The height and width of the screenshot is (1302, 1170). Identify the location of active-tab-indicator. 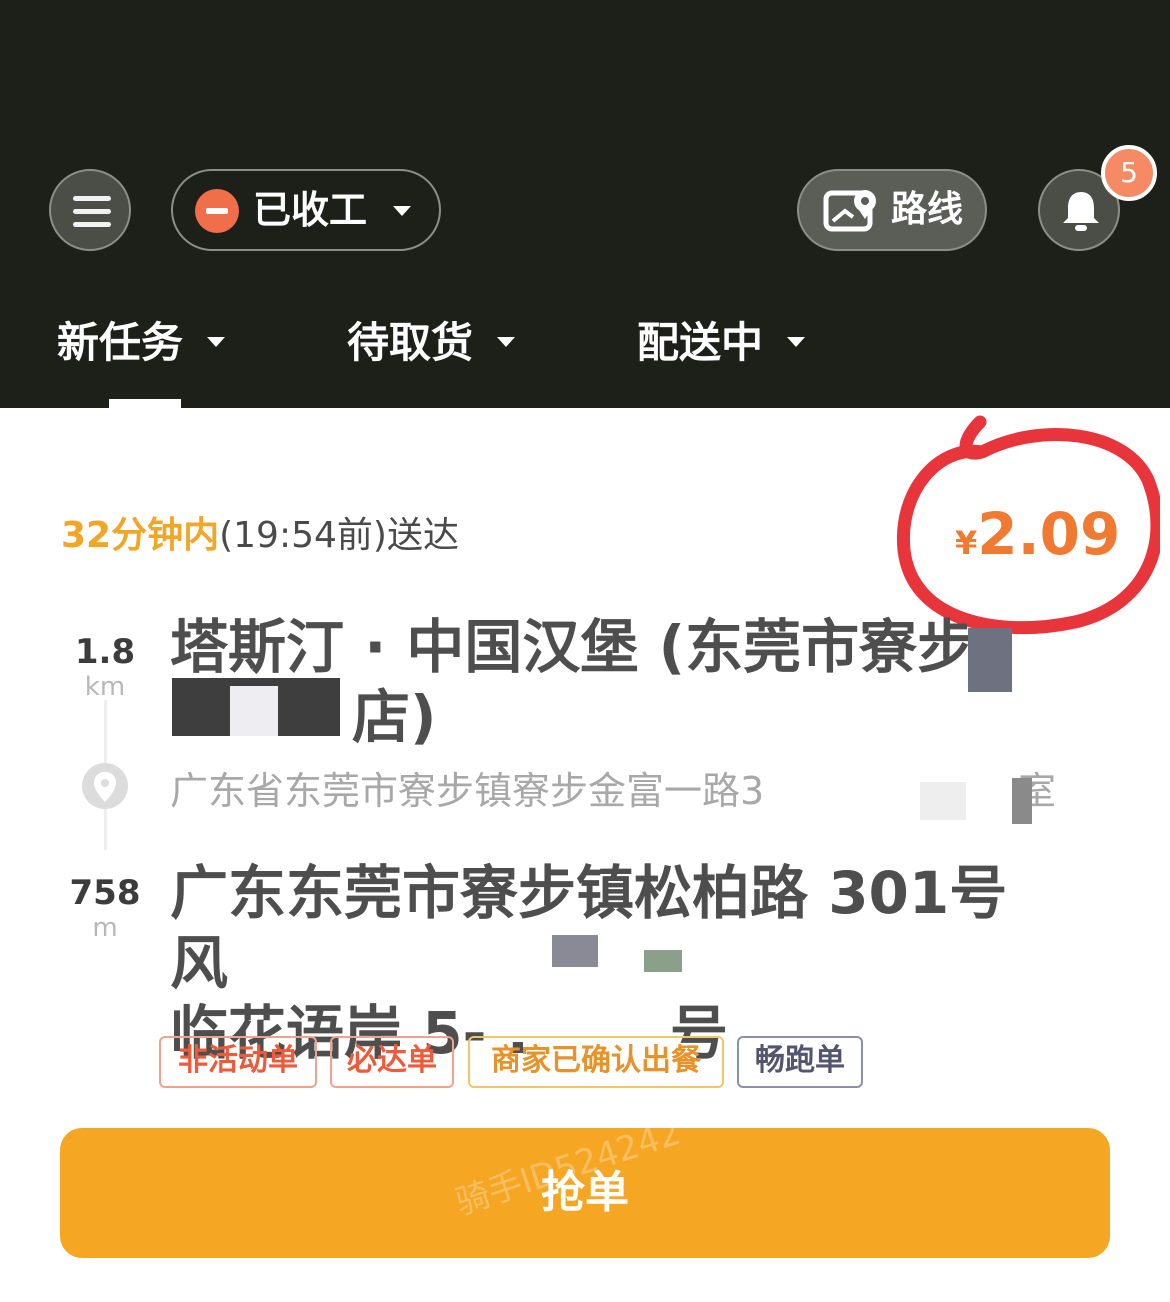
(145, 403).